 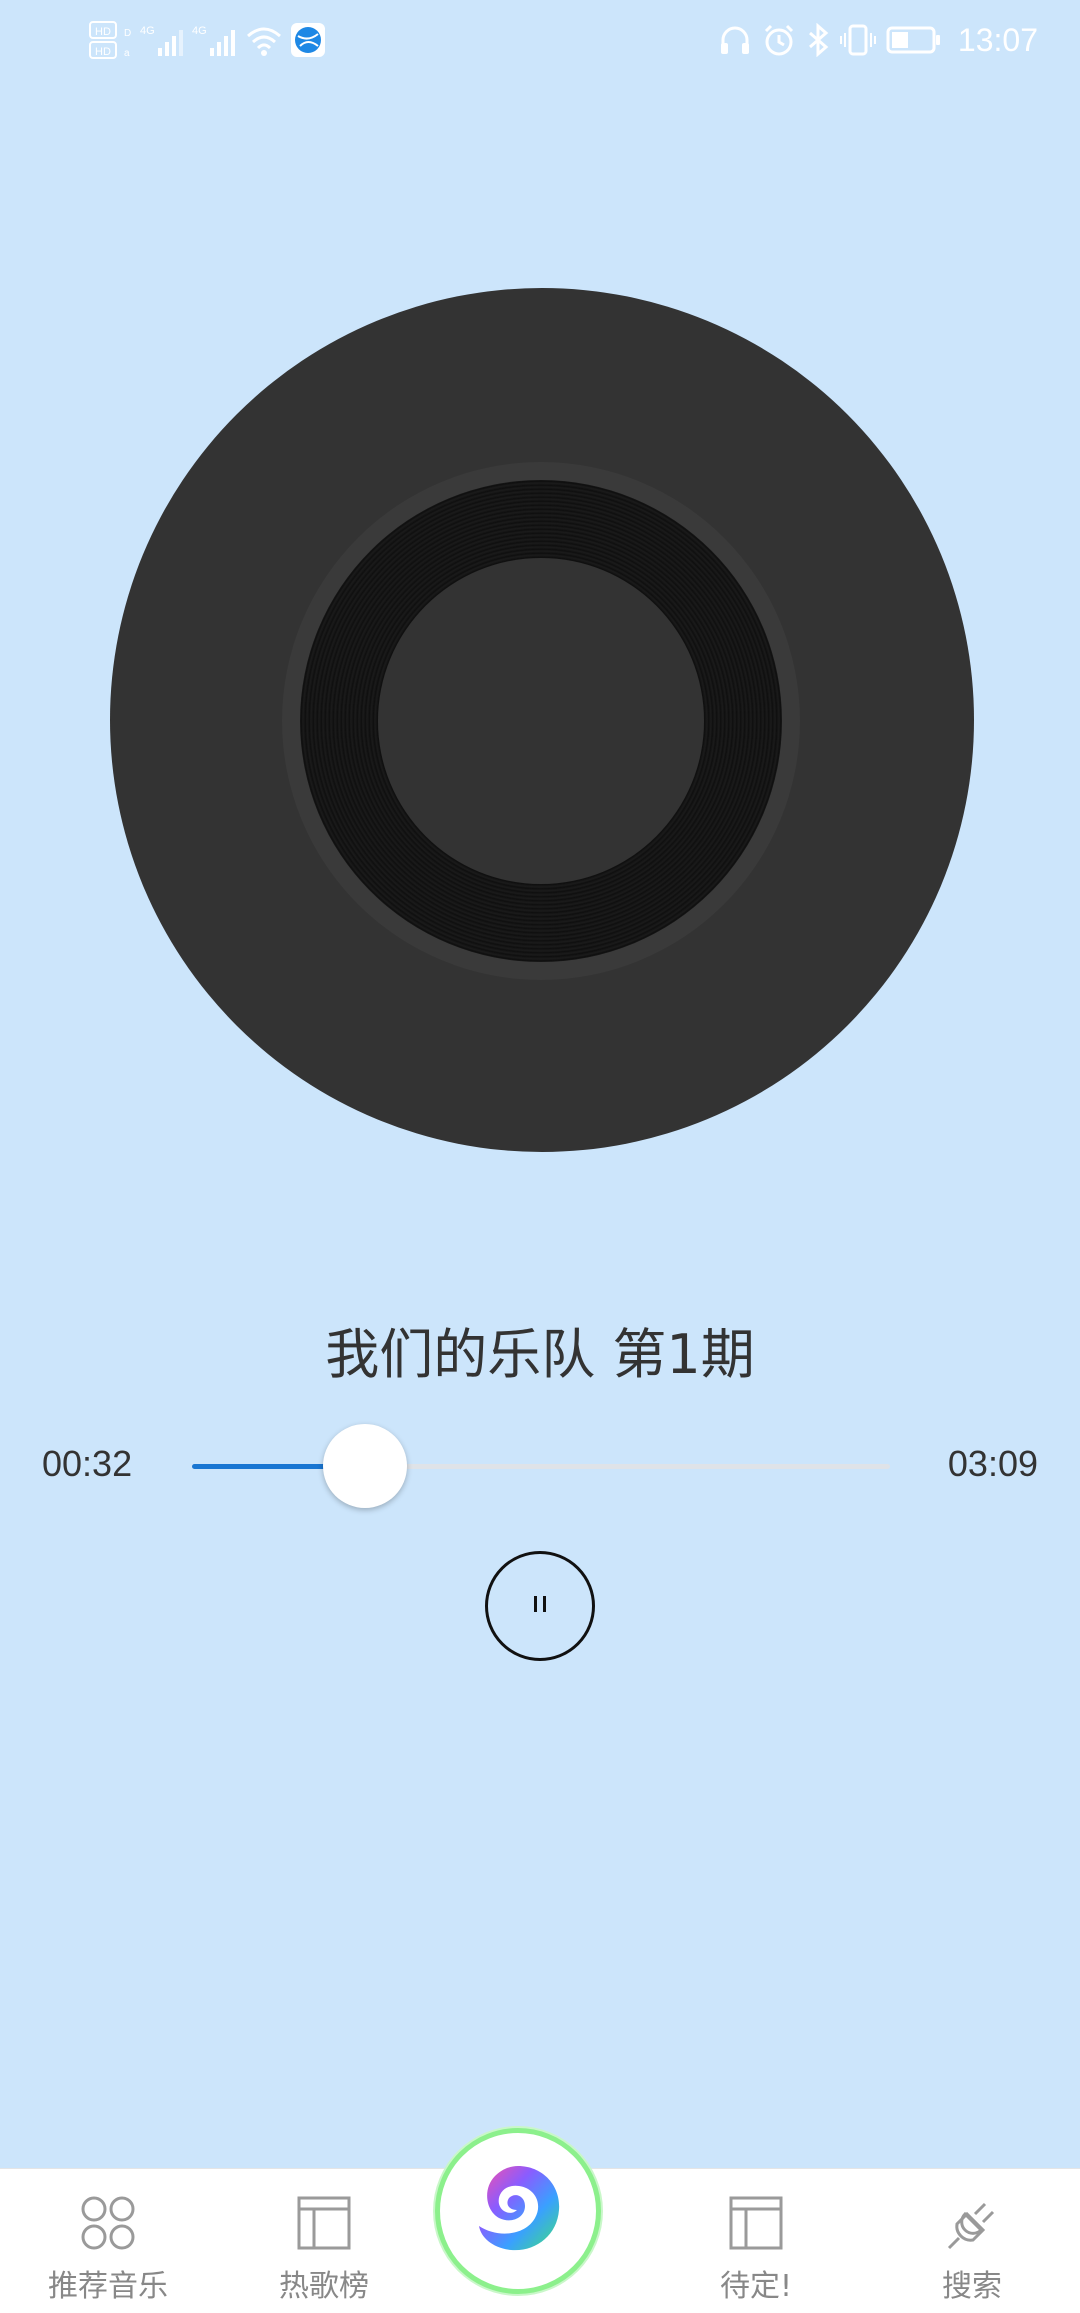 I want to click on nav-label: 推荐音乐, so click(x=108, y=2286).